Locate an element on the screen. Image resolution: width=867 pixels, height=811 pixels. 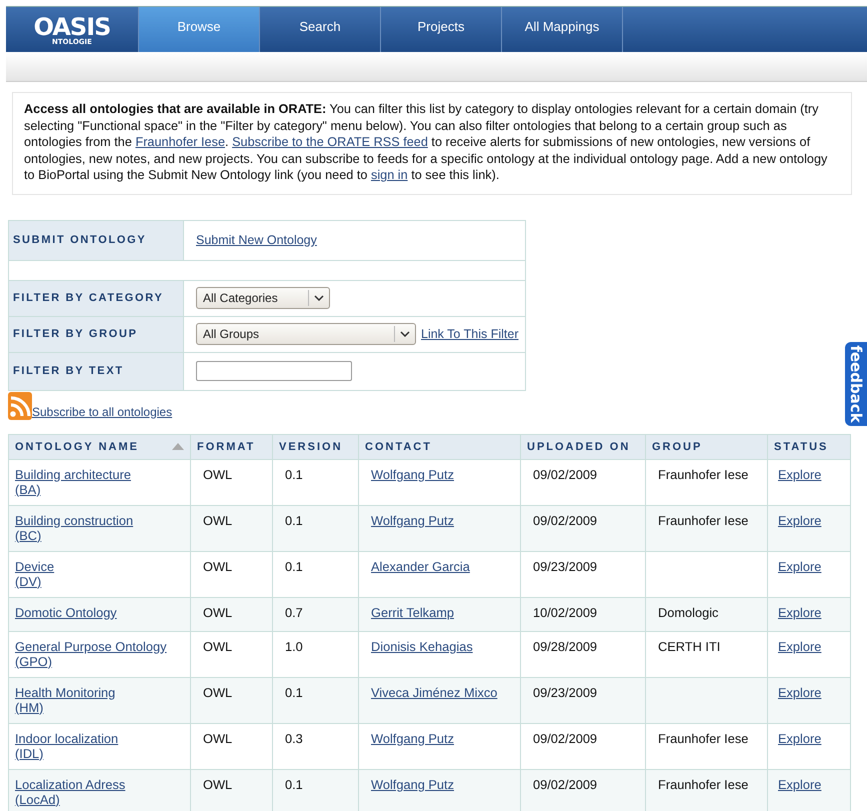
feedback-tab: feedback is located at coordinates (856, 384).